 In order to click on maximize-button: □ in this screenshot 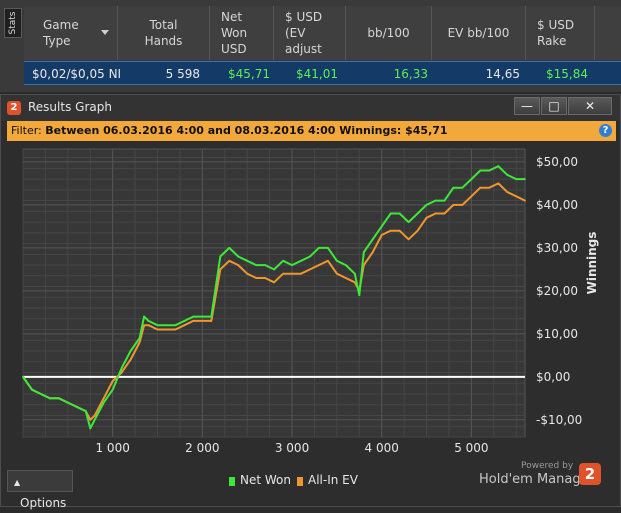, I will do `click(554, 106)`.